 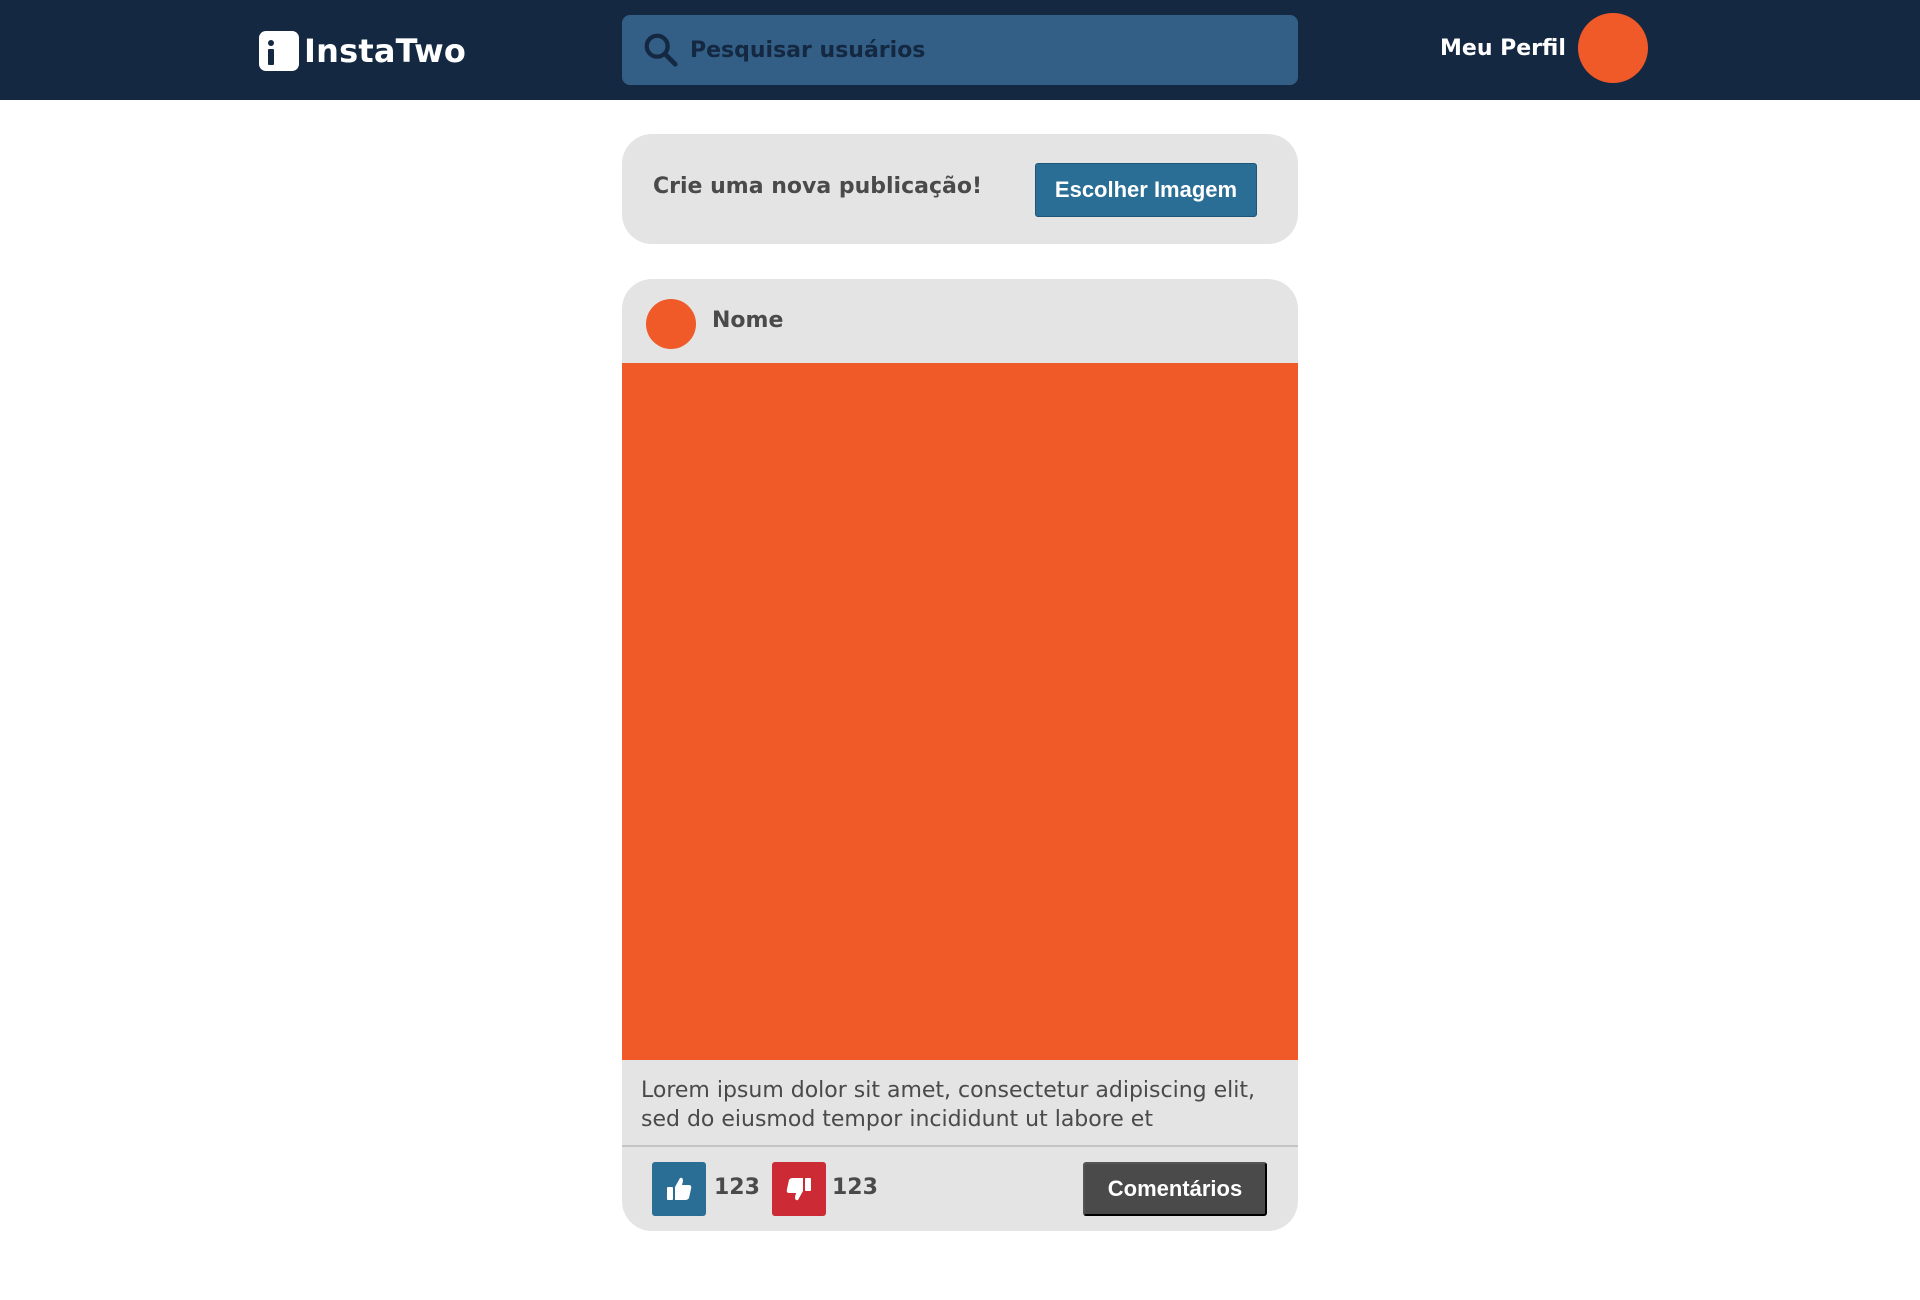 I want to click on search-input, so click(x=970, y=50).